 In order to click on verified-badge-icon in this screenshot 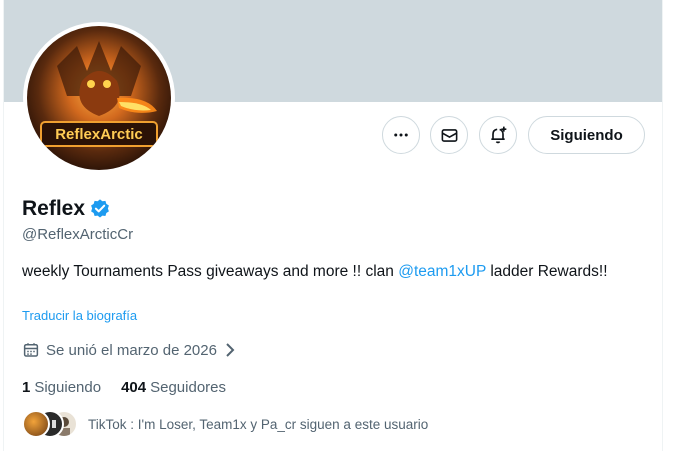, I will do `click(100, 209)`.